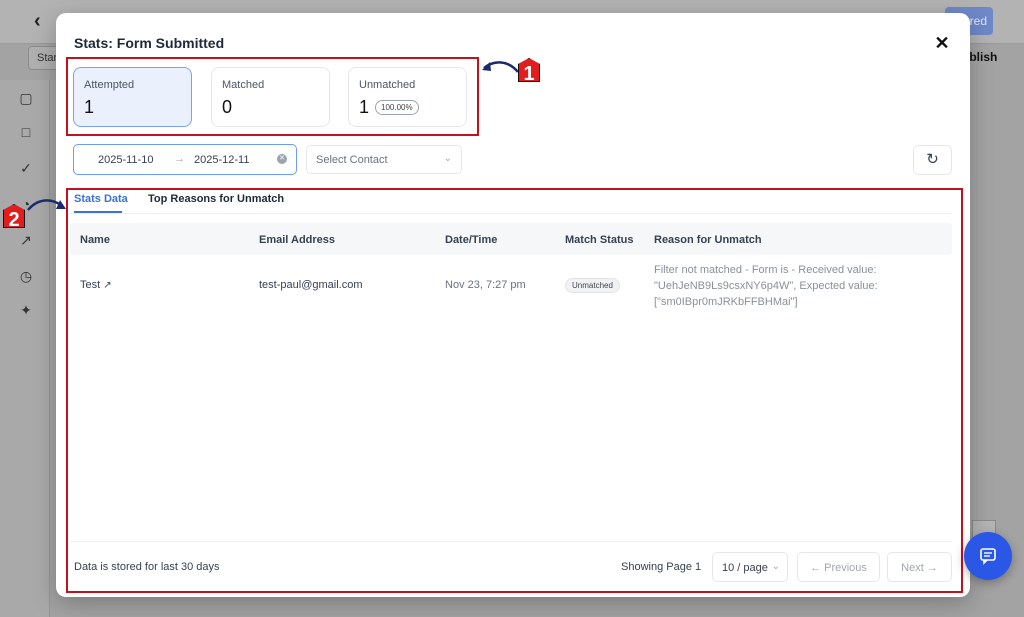 The width and height of the screenshot is (1024, 617). Describe the element at coordinates (179, 159) in the screenshot. I see `arrow-right-icon: →` at that location.